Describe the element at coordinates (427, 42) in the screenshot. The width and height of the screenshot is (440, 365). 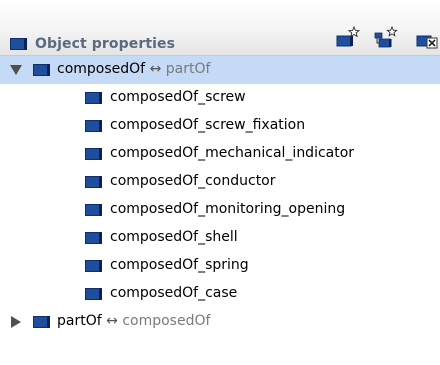
I see `delete-property-icon` at that location.